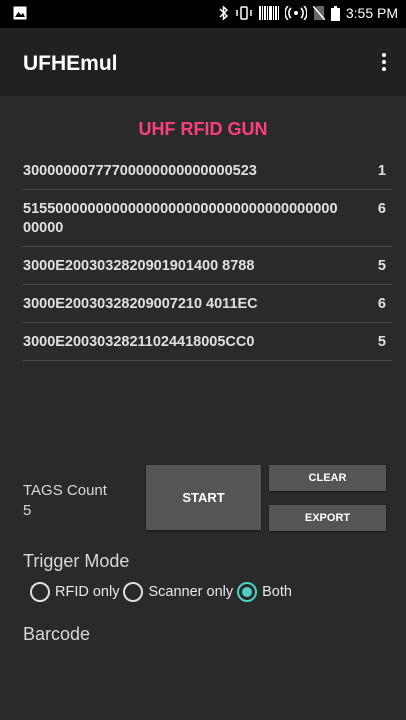 This screenshot has width=406, height=720. I want to click on image-icon, so click(20, 13).